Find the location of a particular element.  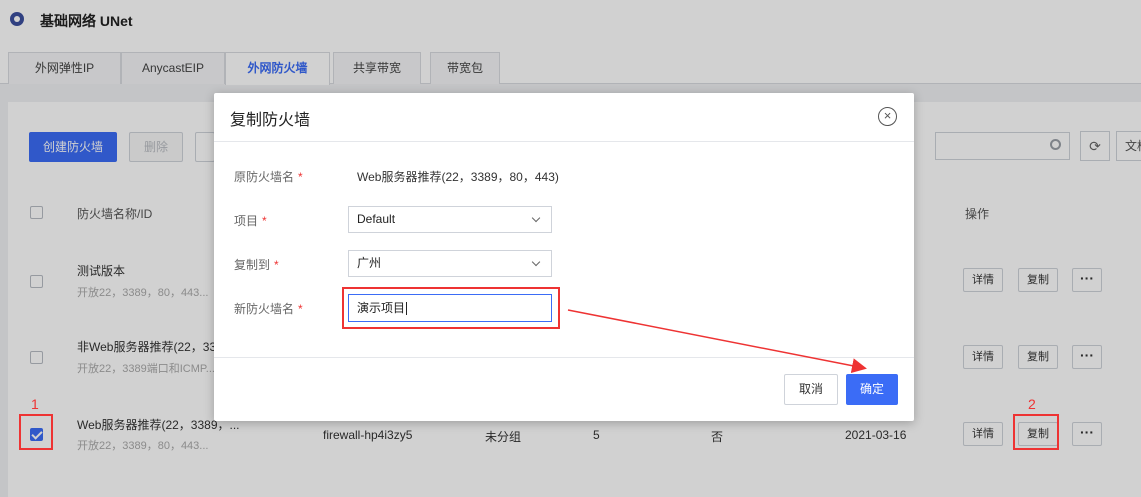

project-label: 项目 * is located at coordinates (250, 221).